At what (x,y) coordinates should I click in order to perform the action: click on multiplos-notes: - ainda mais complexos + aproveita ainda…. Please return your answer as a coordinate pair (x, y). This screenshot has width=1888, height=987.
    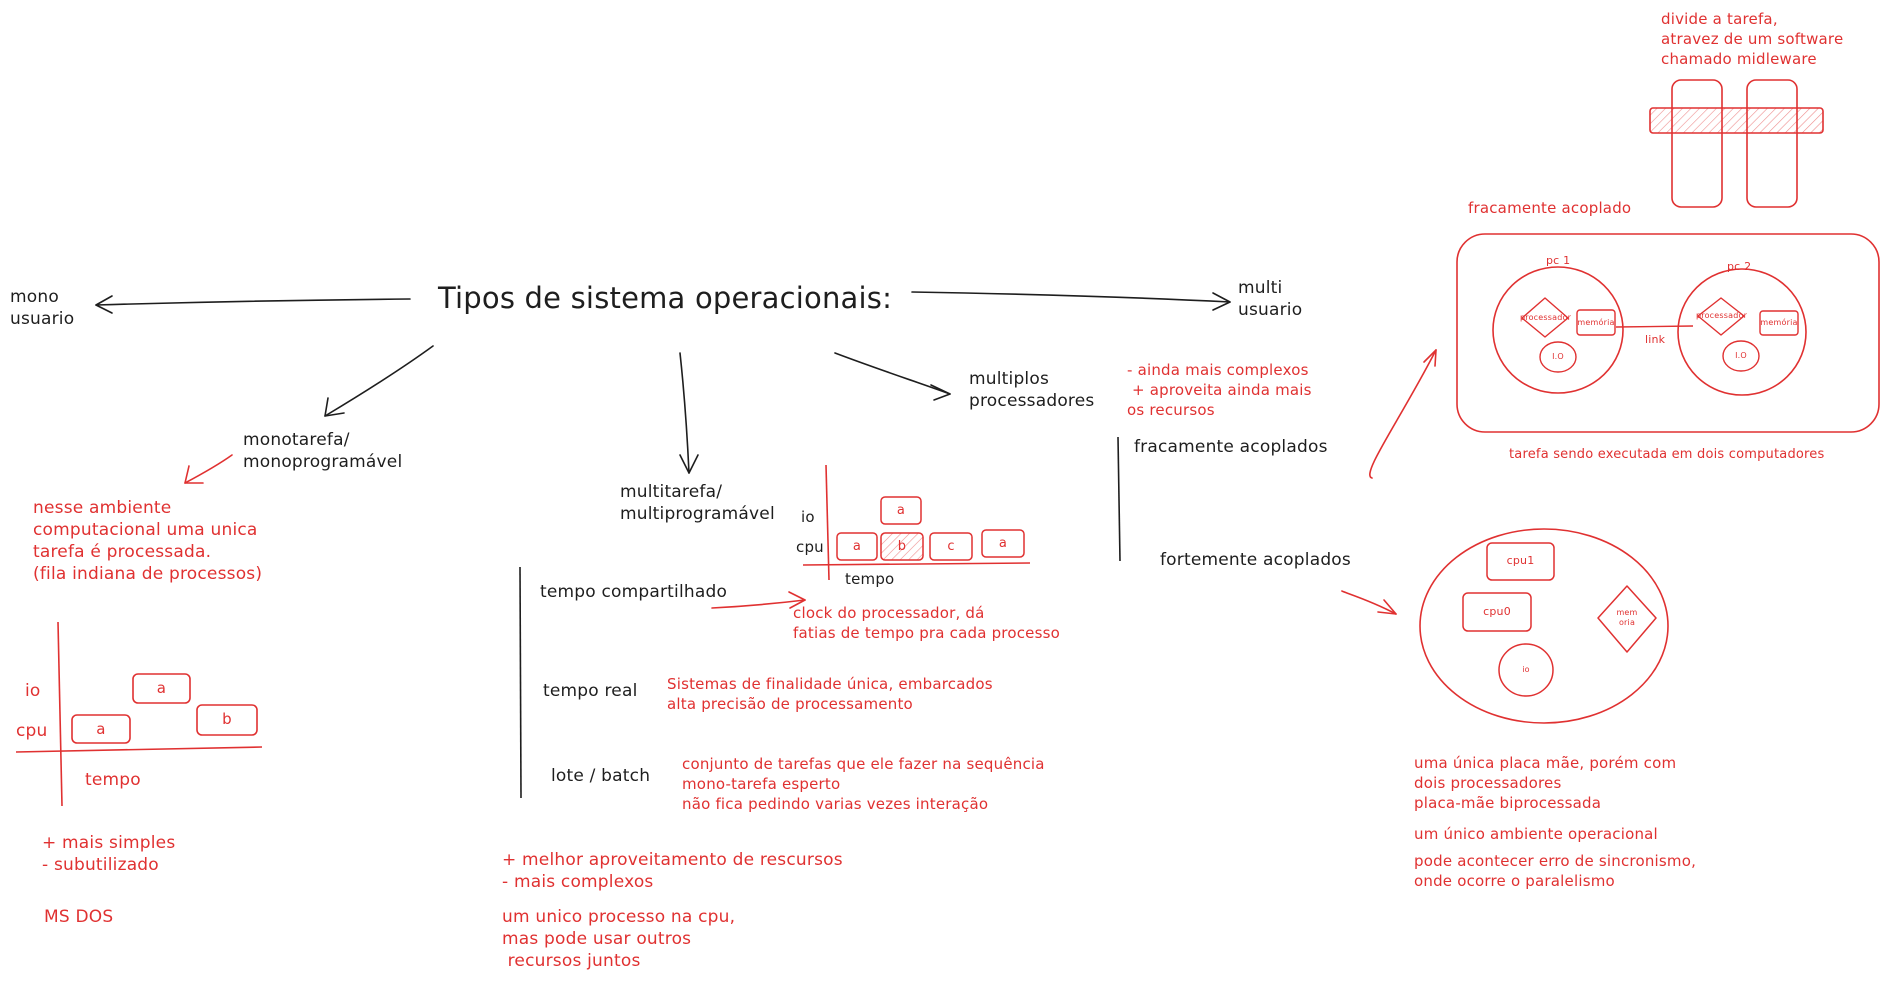
    Looking at the image, I should click on (1219, 390).